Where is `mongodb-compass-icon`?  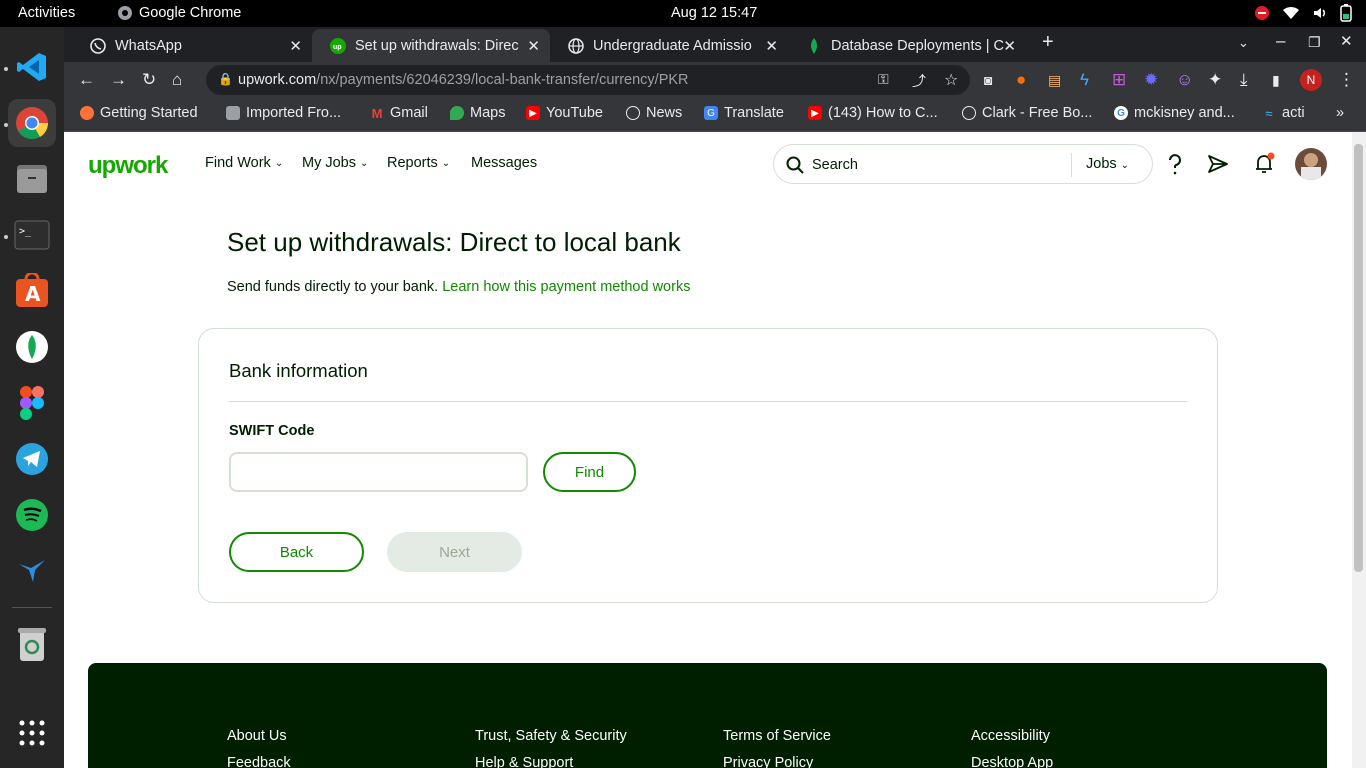
mongodb-compass-icon is located at coordinates (32, 347).